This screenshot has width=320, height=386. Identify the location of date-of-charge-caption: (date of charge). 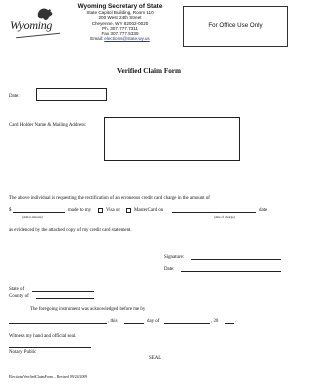
(224, 217).